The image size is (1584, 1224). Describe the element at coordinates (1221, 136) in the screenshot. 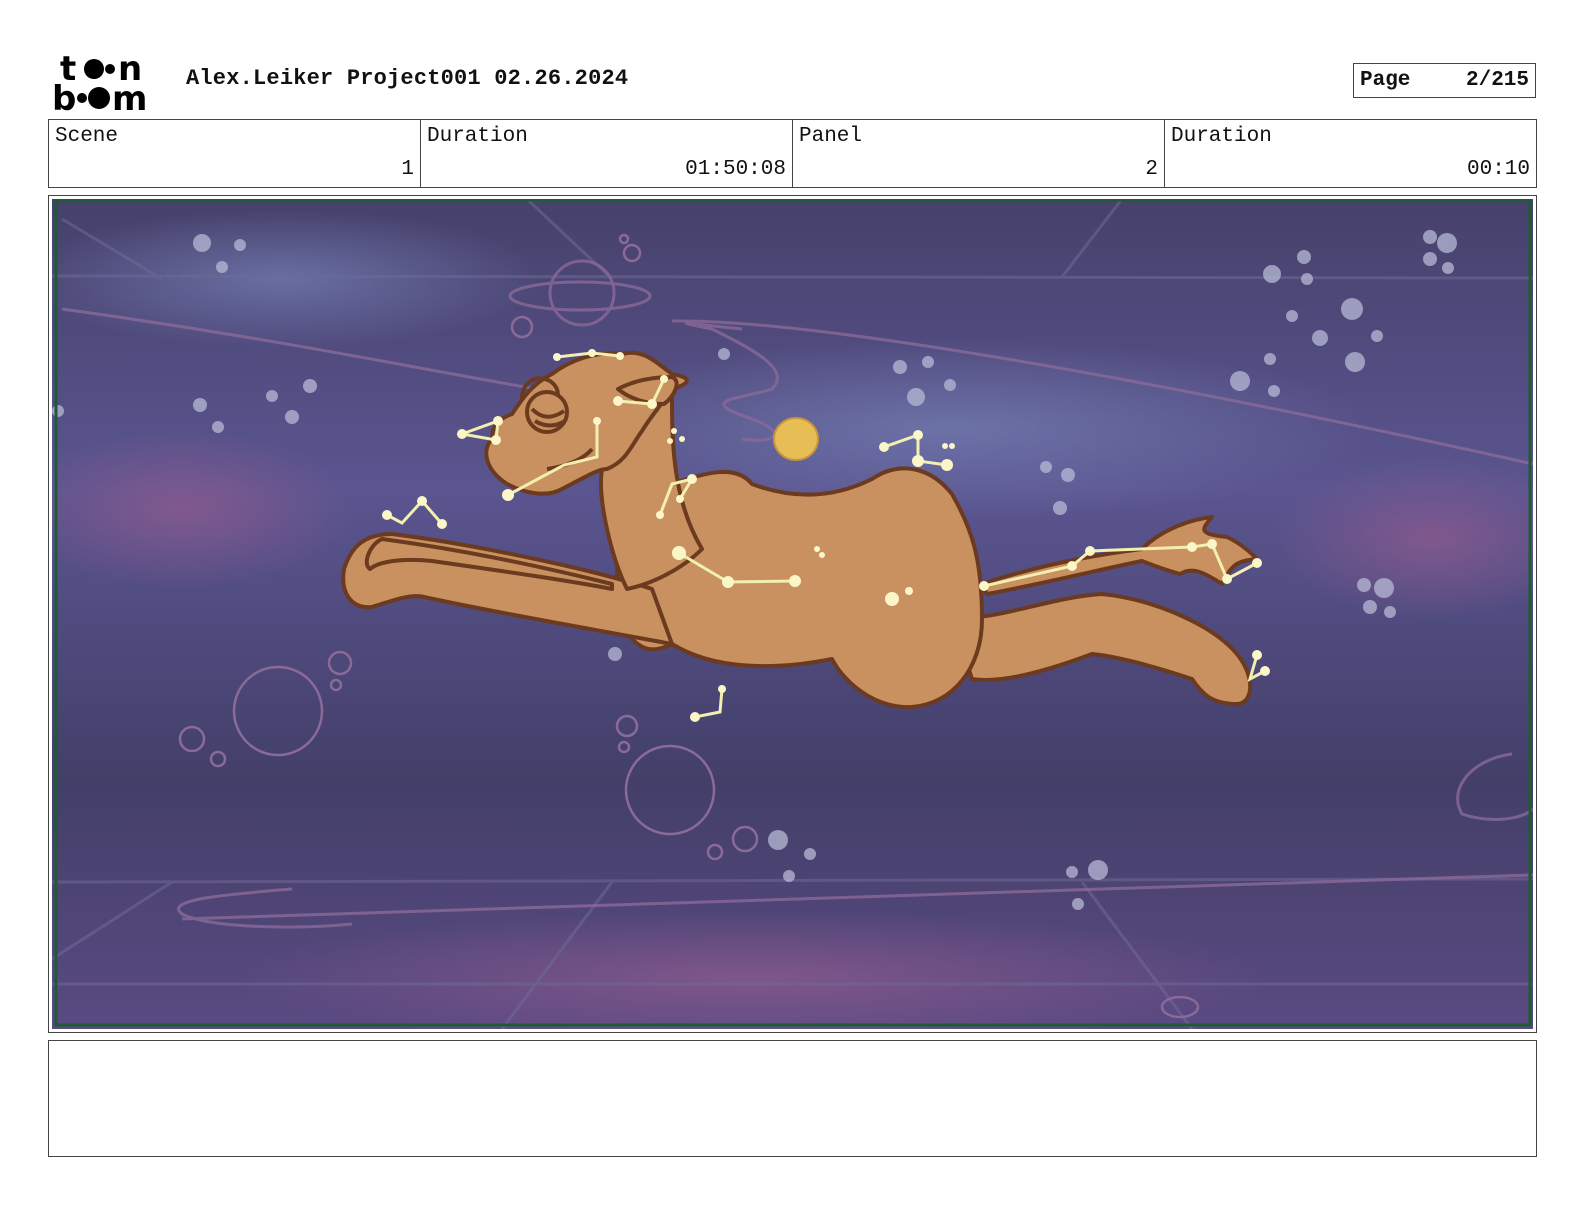

I see `panel-duration-label: Duration` at that location.